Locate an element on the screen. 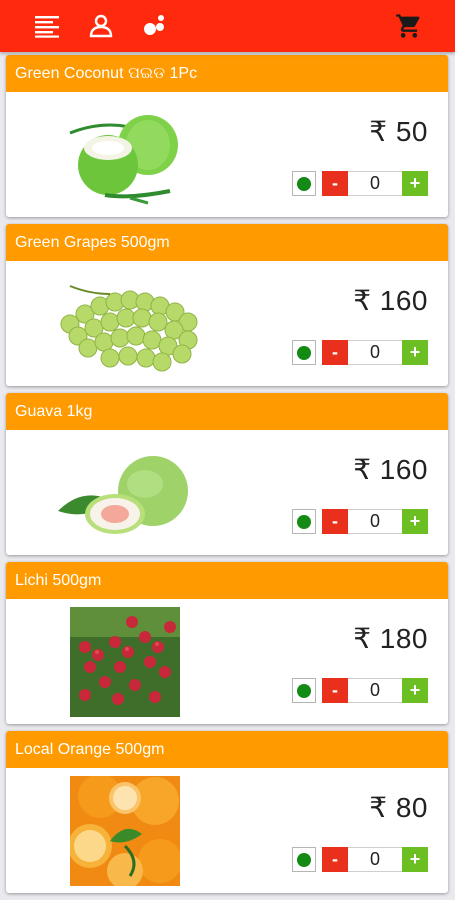  product-price: ₹ 50 is located at coordinates (398, 131).